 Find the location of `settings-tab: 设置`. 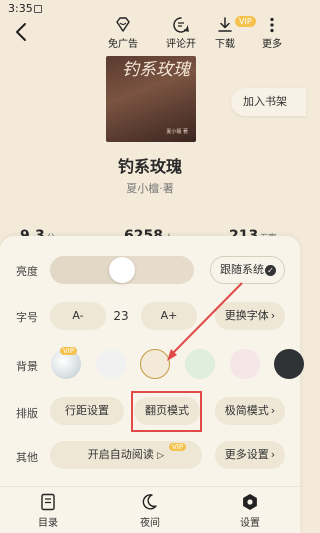

settings-tab: 设置 is located at coordinates (250, 511).